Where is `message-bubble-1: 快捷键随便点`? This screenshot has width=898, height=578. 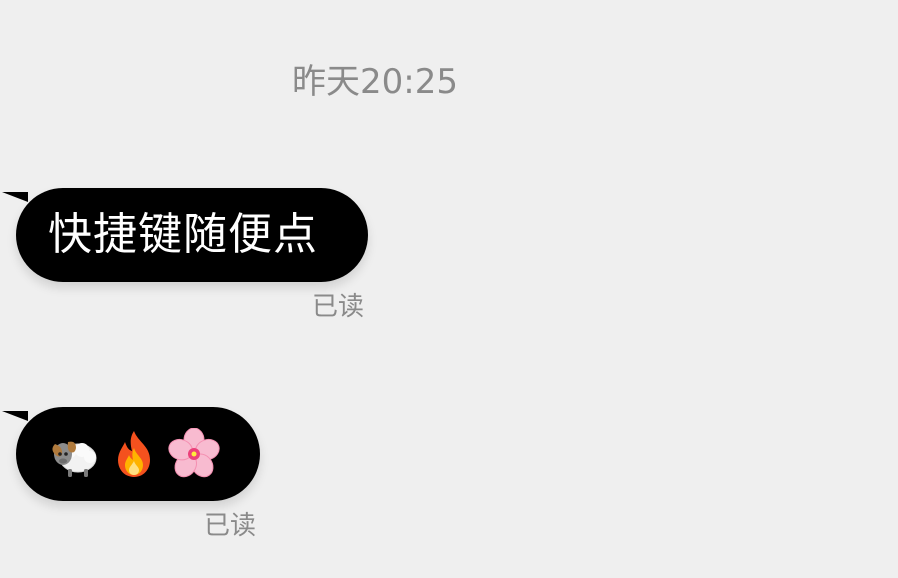 message-bubble-1: 快捷键随便点 is located at coordinates (185, 235).